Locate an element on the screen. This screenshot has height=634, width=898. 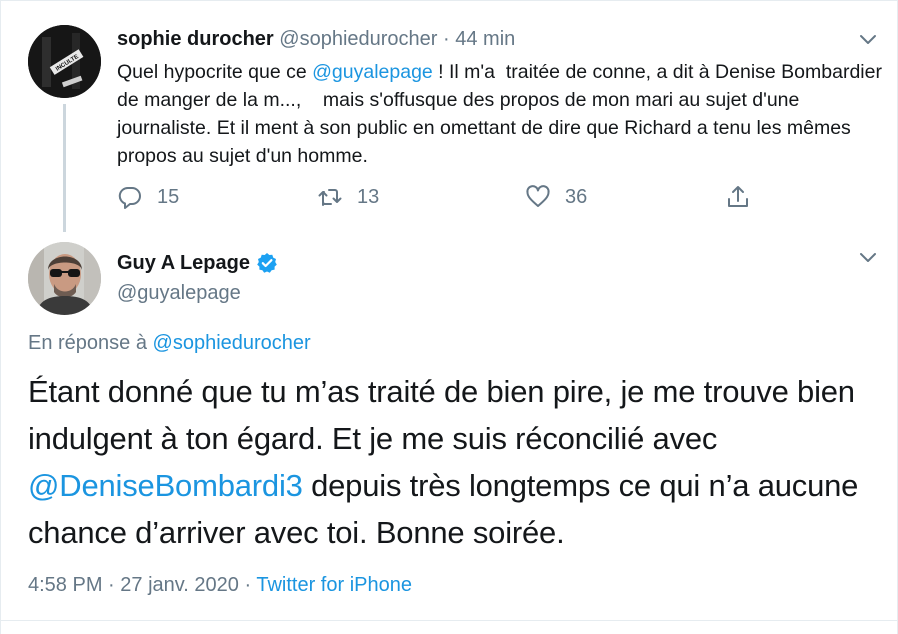
parent-author-handle: @sophiedurocher is located at coordinates (358, 39).